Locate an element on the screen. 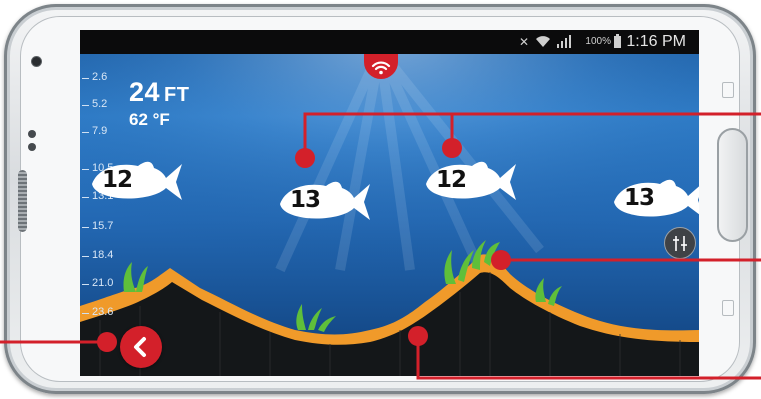  settings-button is located at coordinates (680, 243).